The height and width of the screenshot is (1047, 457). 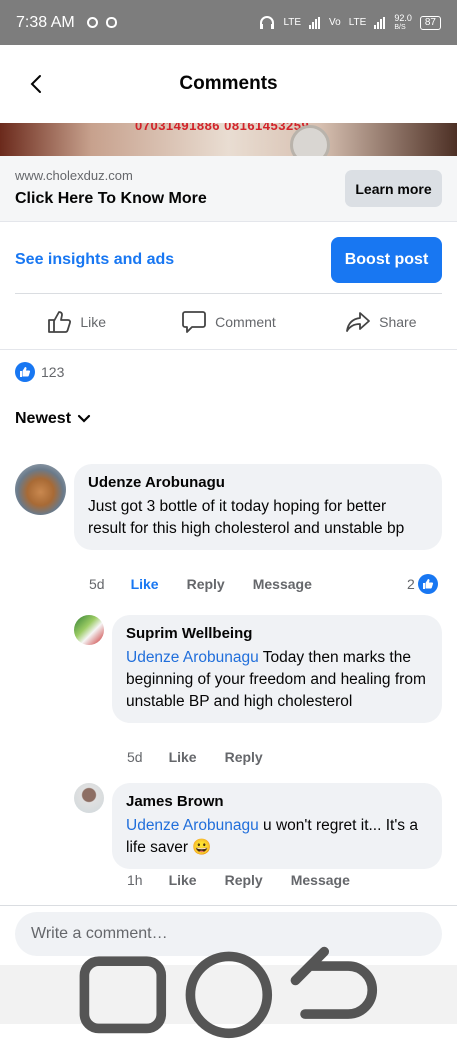 What do you see at coordinates (315, 22) in the screenshot?
I see `signal-icon` at bounding box center [315, 22].